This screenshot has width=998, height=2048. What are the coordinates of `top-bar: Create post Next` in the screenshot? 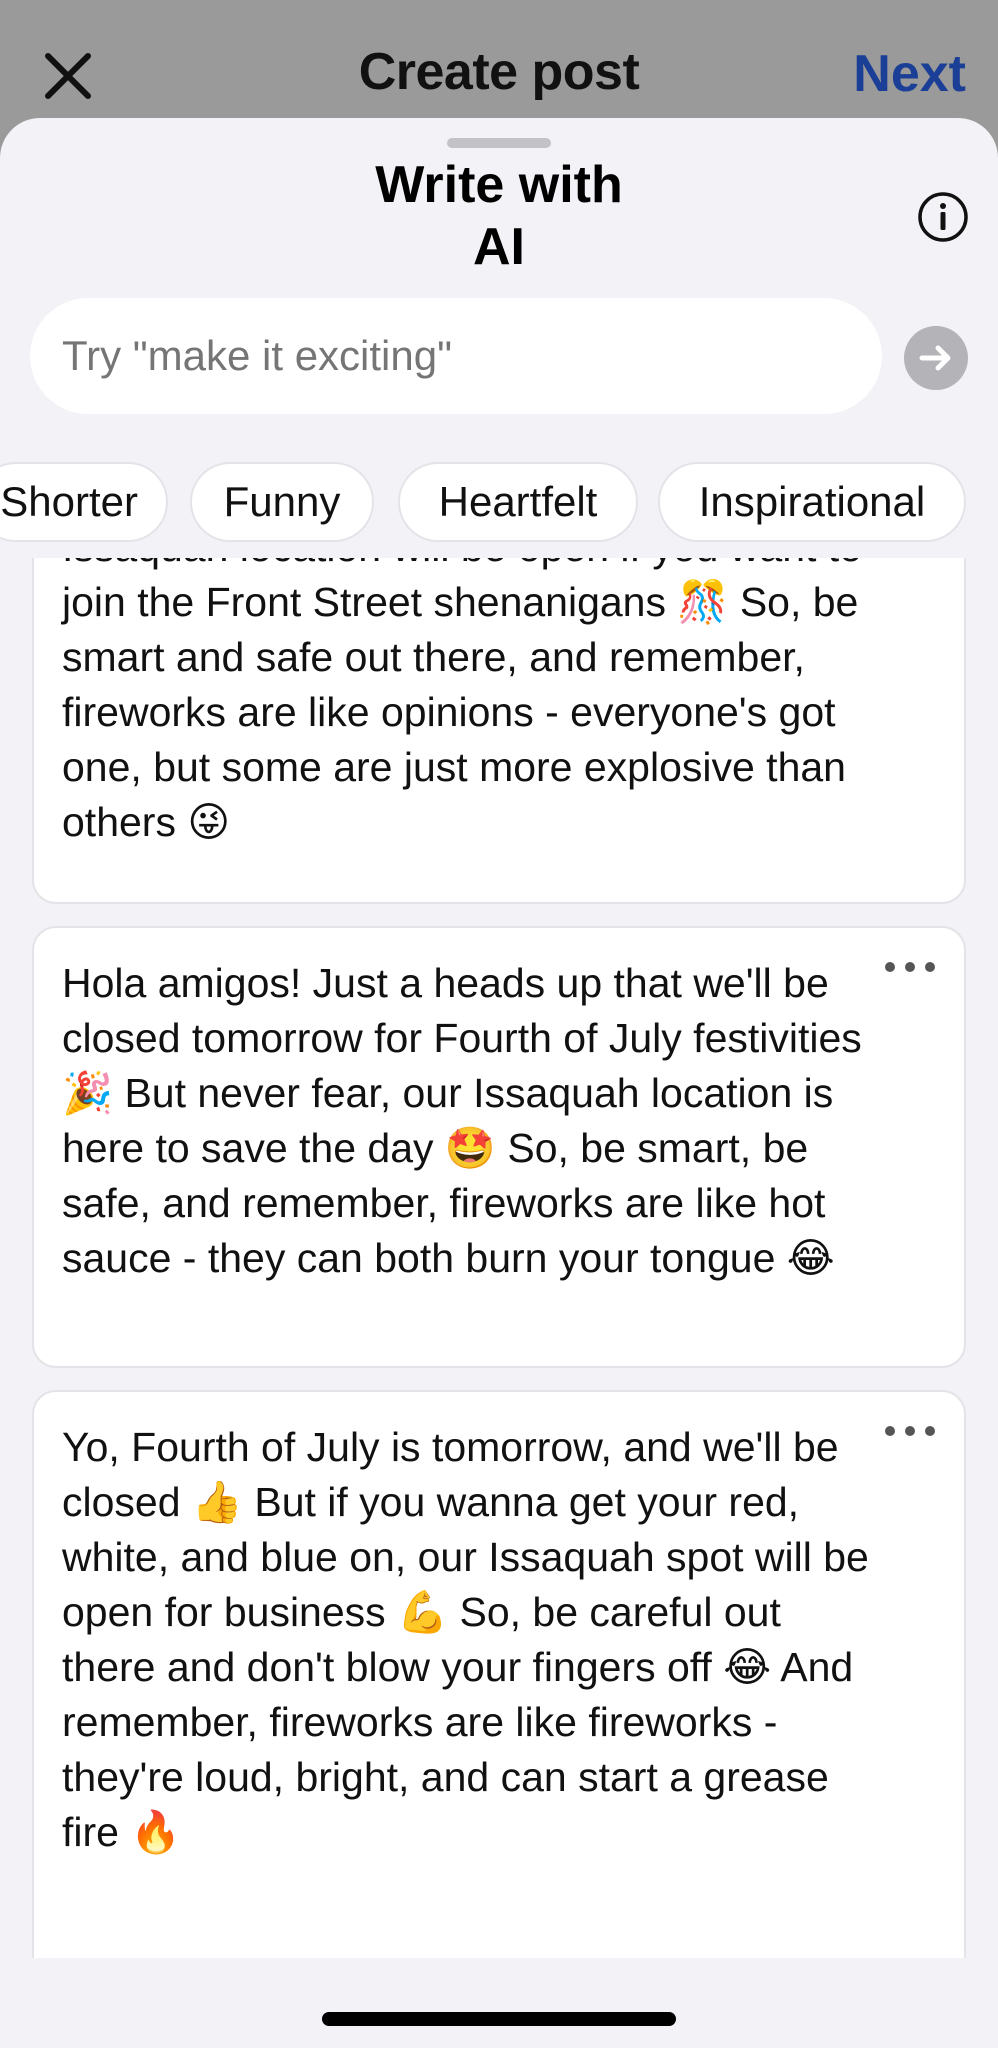 It's located at (499, 65).